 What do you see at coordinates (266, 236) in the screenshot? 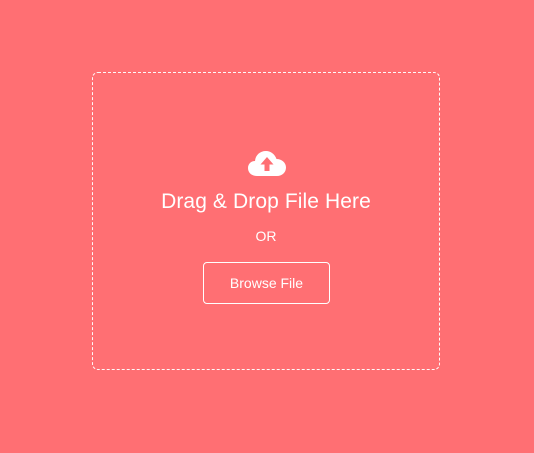
I see `or-separator: OR` at bounding box center [266, 236].